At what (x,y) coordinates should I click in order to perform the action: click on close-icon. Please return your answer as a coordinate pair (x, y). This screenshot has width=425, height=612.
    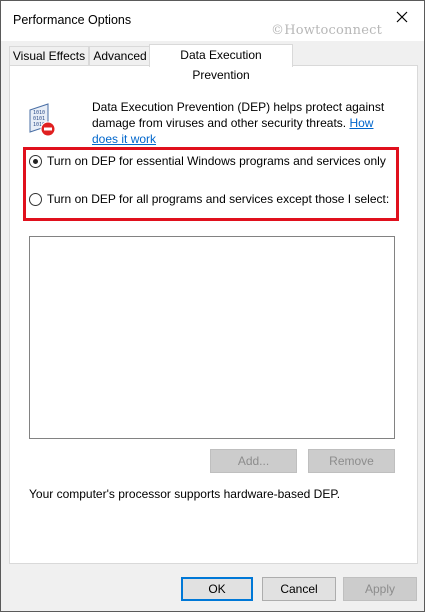
    Looking at the image, I should click on (402, 17).